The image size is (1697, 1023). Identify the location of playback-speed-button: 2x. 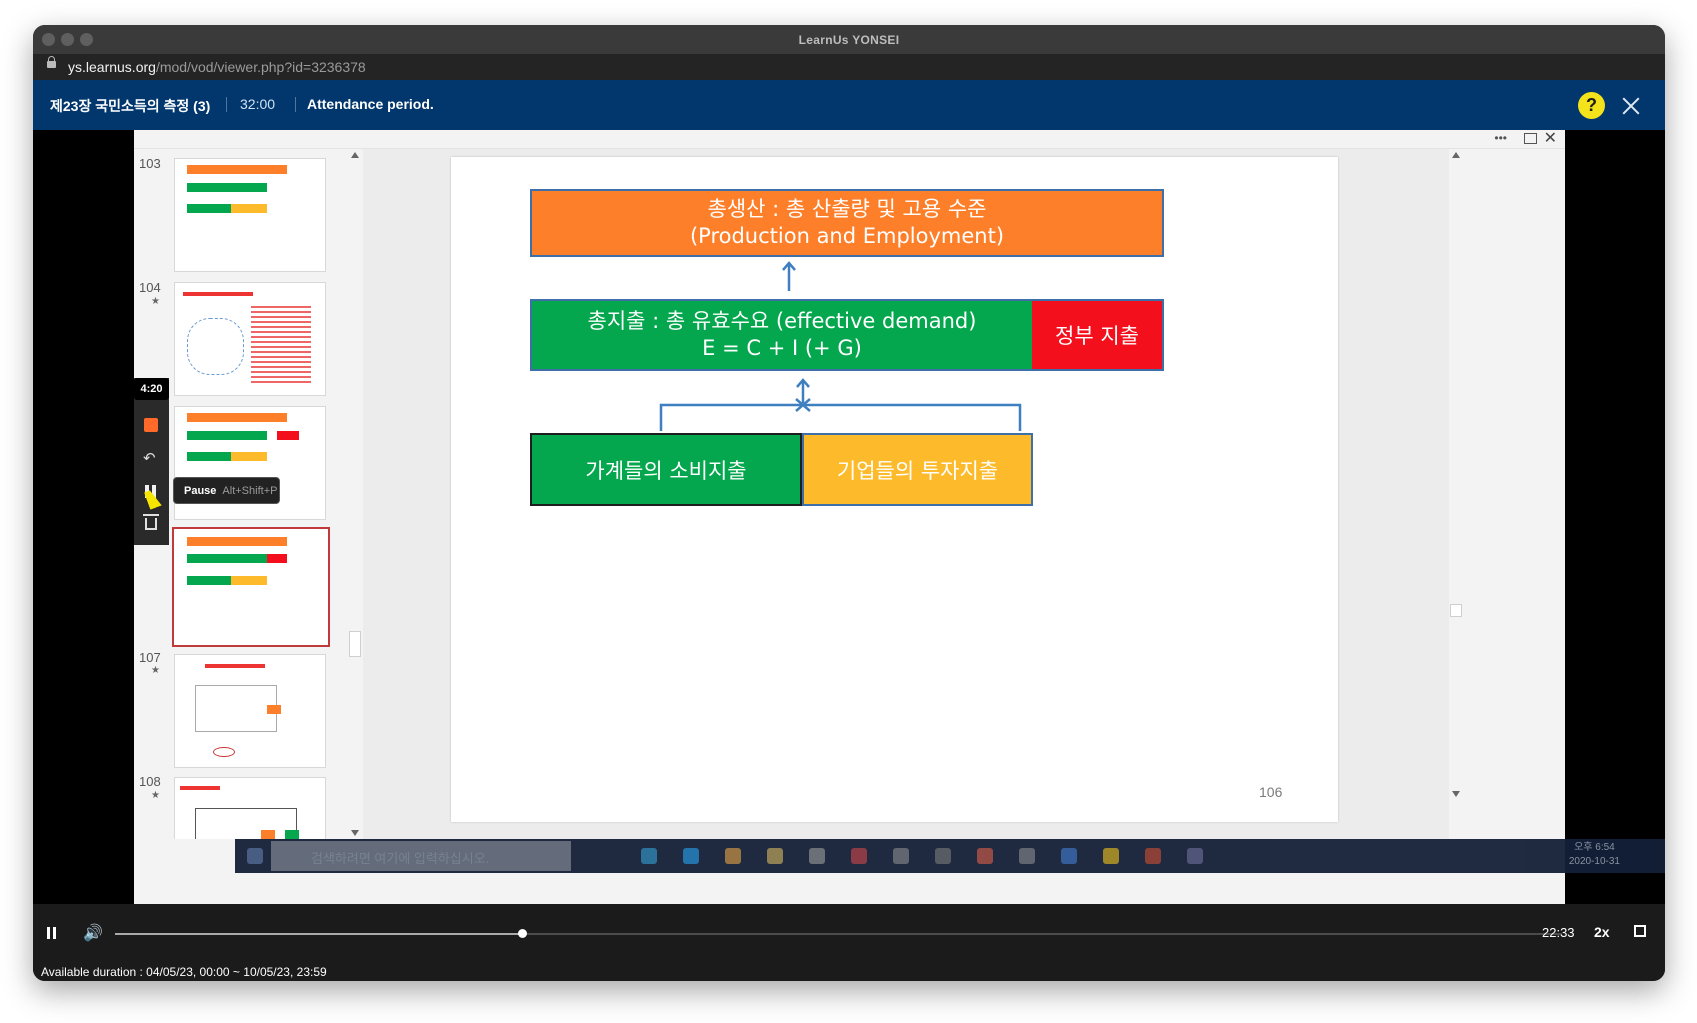
(1602, 932).